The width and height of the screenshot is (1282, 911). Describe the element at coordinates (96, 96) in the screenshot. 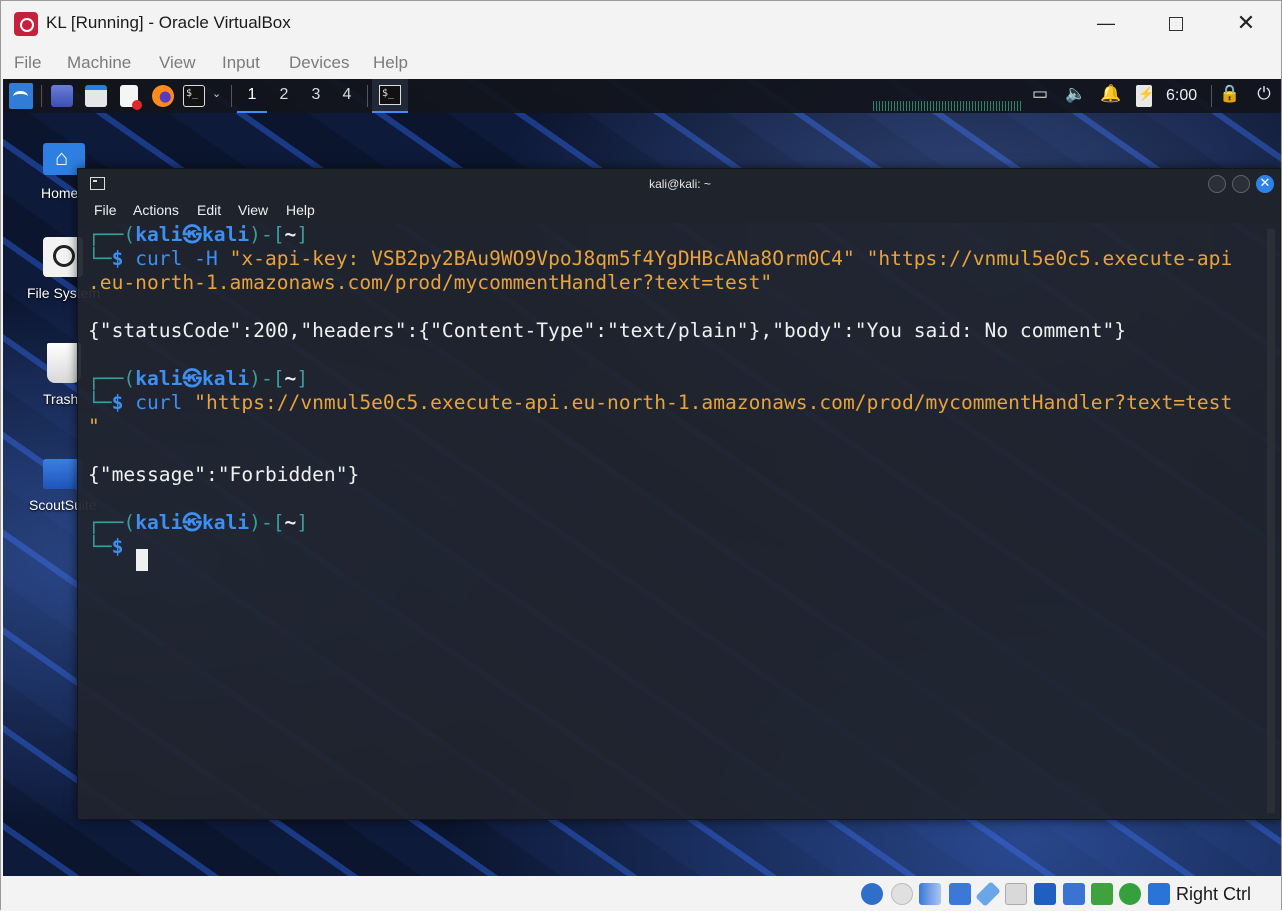

I see `file-manager-icon` at that location.